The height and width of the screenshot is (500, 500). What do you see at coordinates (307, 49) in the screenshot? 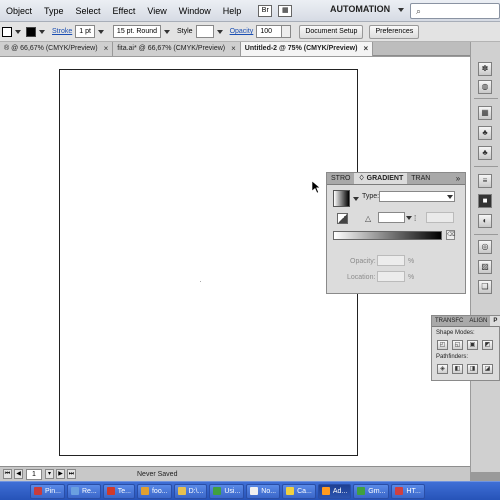
I see `tab-document-3: Untitled-2 @ 75% (CMYK/Preview) ×` at bounding box center [307, 49].